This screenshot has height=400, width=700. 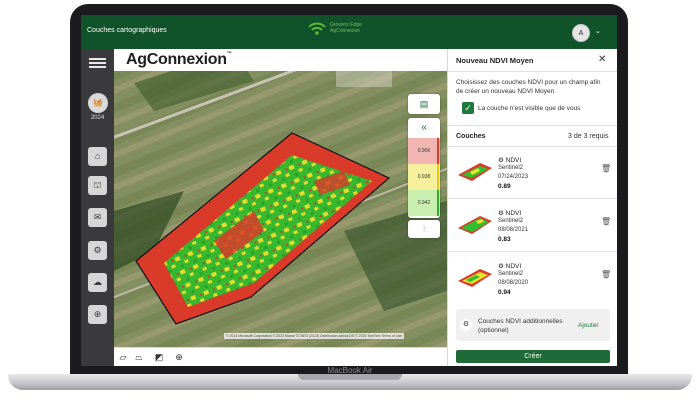 I want to click on app-title: Couches cartographiques, so click(x=127, y=30).